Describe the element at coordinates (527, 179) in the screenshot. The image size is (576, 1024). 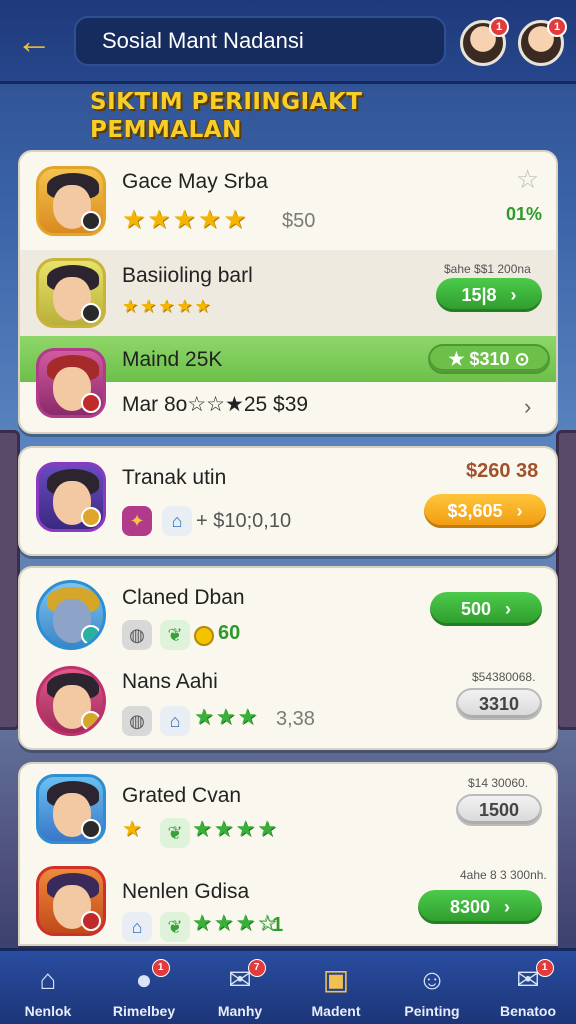
I see `star-icon: ☆` at that location.